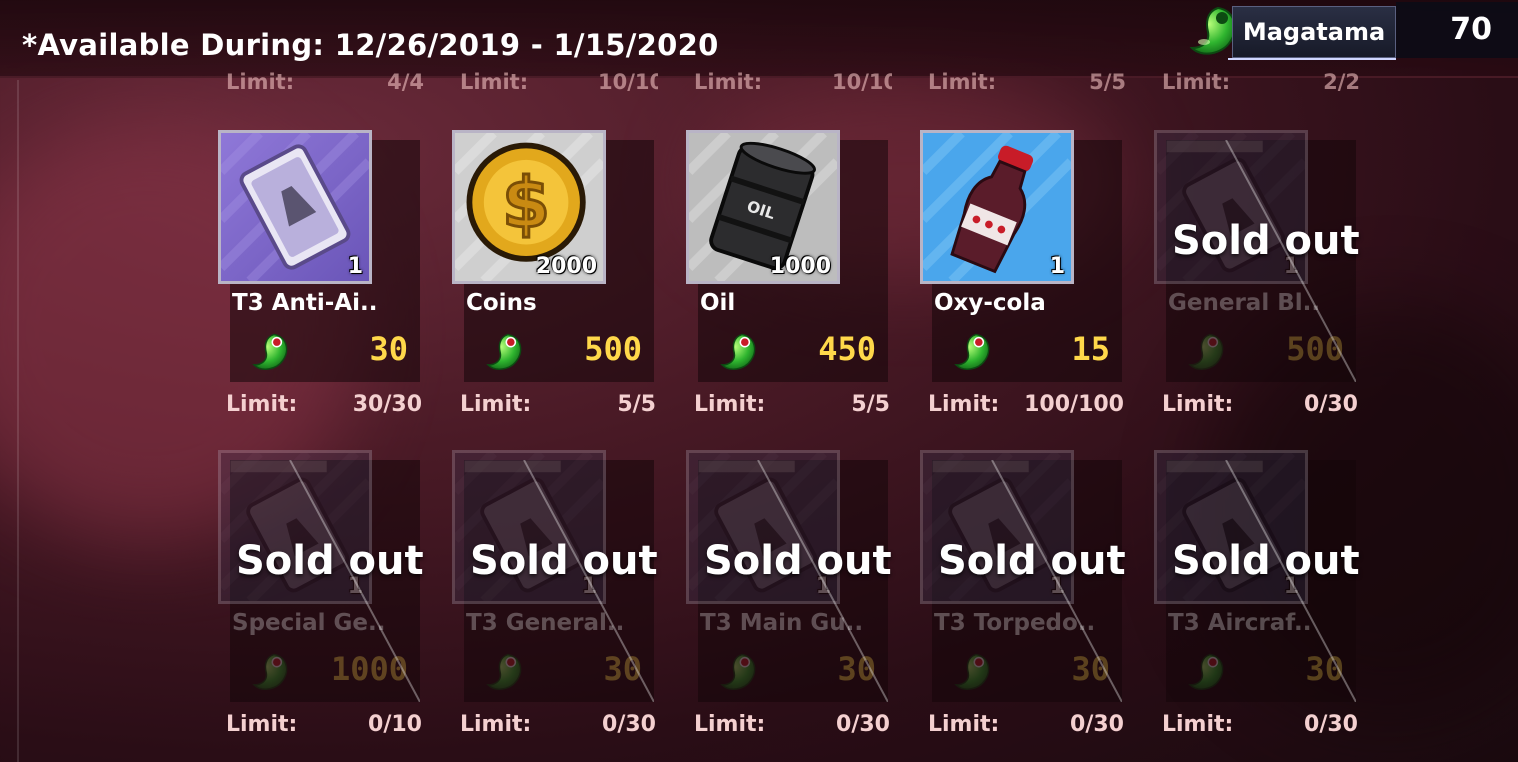 The width and height of the screenshot is (1518, 762). What do you see at coordinates (789, 600) in the screenshot?
I see `shop-item-card: 1 T3 Main Gu.. 30 Sold out Limit: 0/30` at bounding box center [789, 600].